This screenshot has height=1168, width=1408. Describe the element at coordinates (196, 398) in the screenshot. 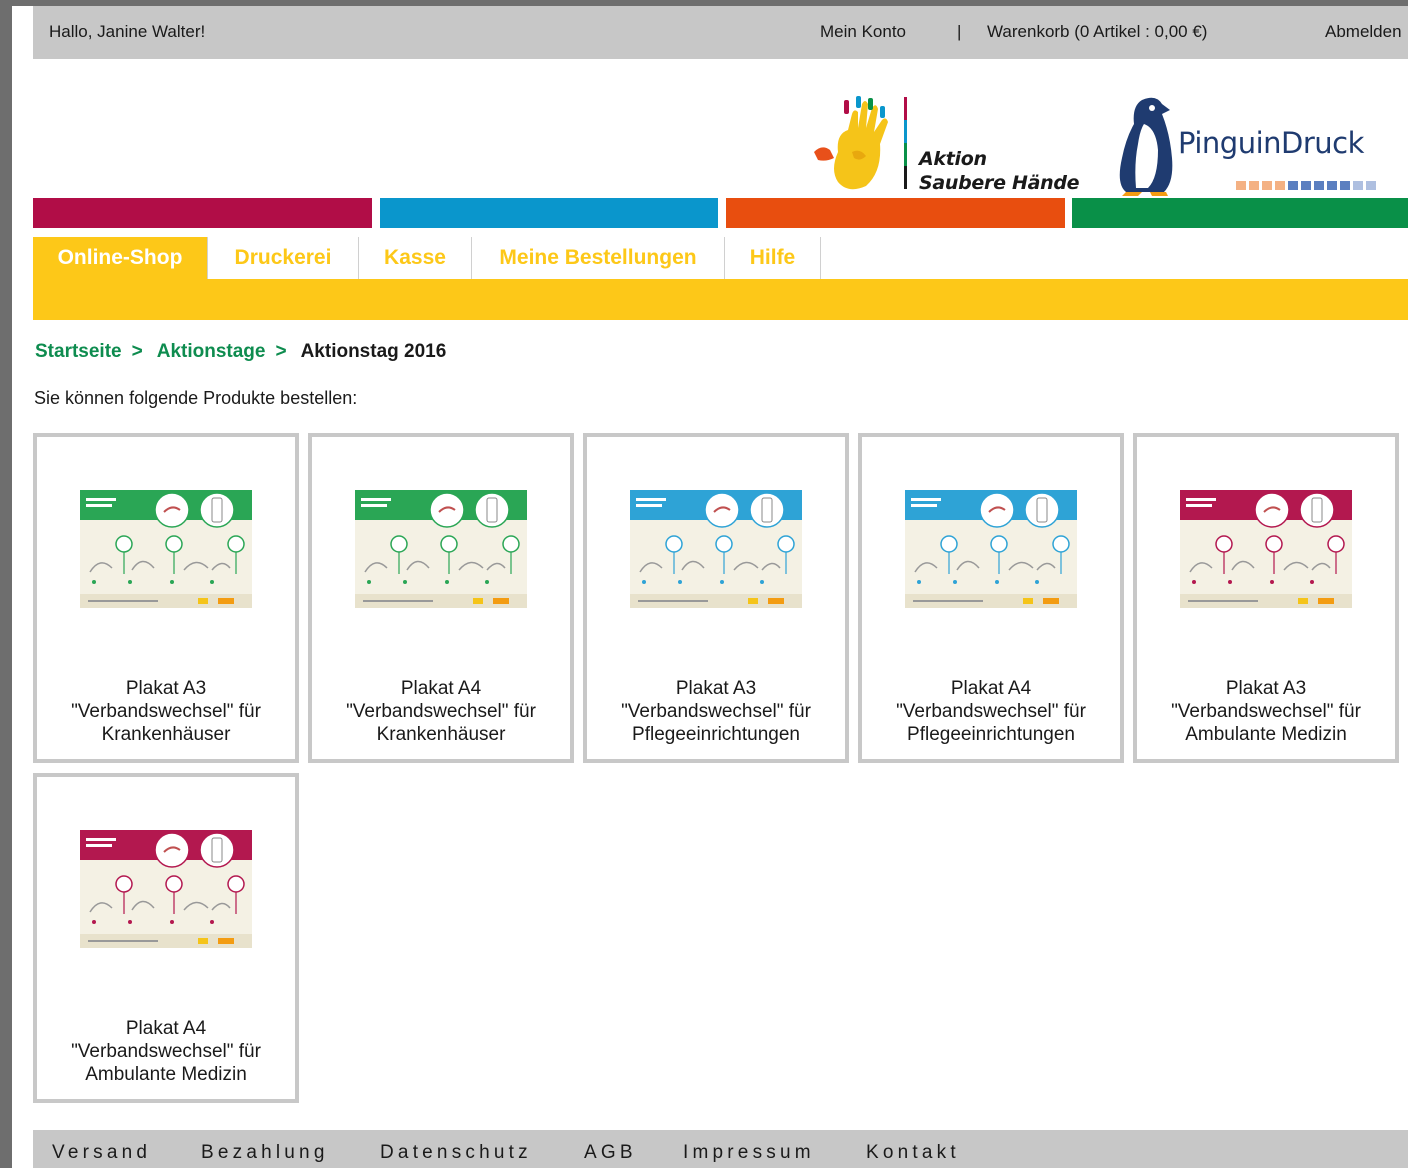

I see `intro-text: Sie können folgende Produkte bestellen:` at that location.